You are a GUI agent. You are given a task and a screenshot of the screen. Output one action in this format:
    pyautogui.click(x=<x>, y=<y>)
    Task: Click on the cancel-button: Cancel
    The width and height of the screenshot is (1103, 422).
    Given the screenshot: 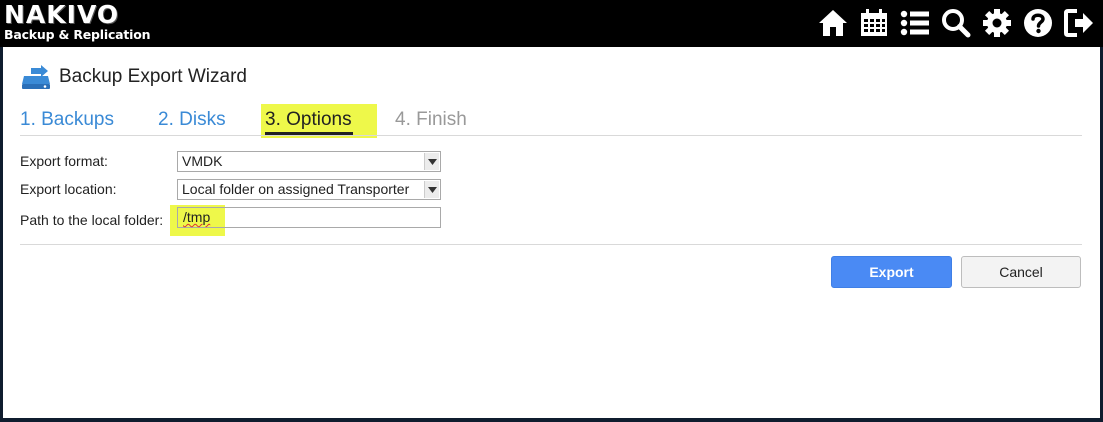 What is the action you would take?
    pyautogui.click(x=1021, y=272)
    